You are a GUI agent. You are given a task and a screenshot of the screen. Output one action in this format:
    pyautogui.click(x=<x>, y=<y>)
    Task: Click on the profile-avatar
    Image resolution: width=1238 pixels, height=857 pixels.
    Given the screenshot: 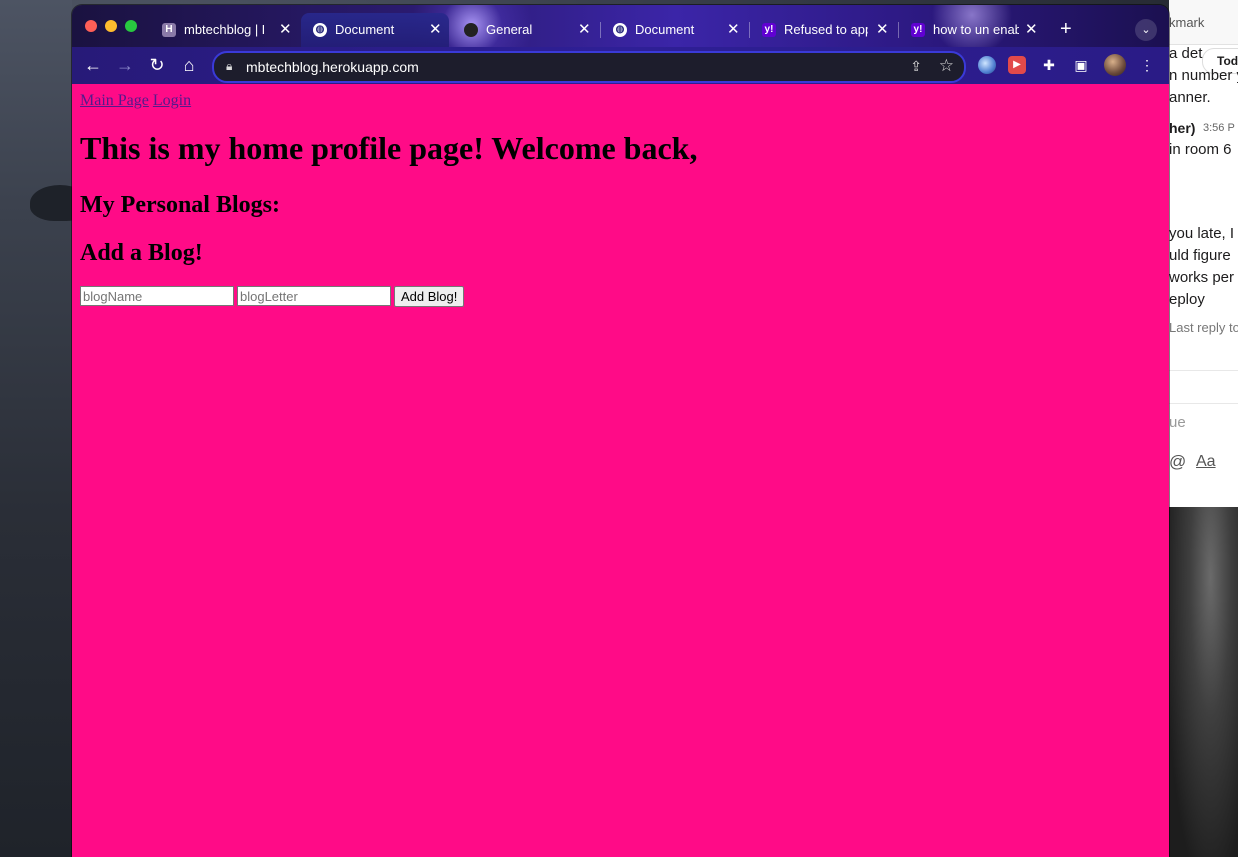 What is the action you would take?
    pyautogui.click(x=1115, y=65)
    